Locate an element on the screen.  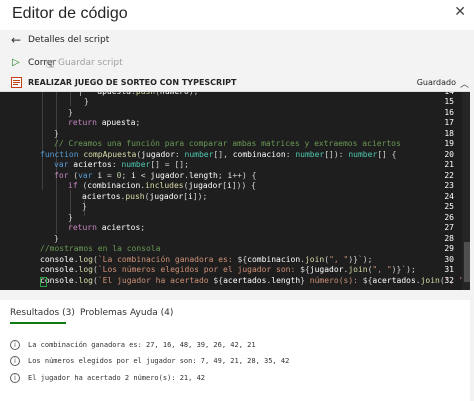
active-tab-indicator is located at coordinates (38, 323).